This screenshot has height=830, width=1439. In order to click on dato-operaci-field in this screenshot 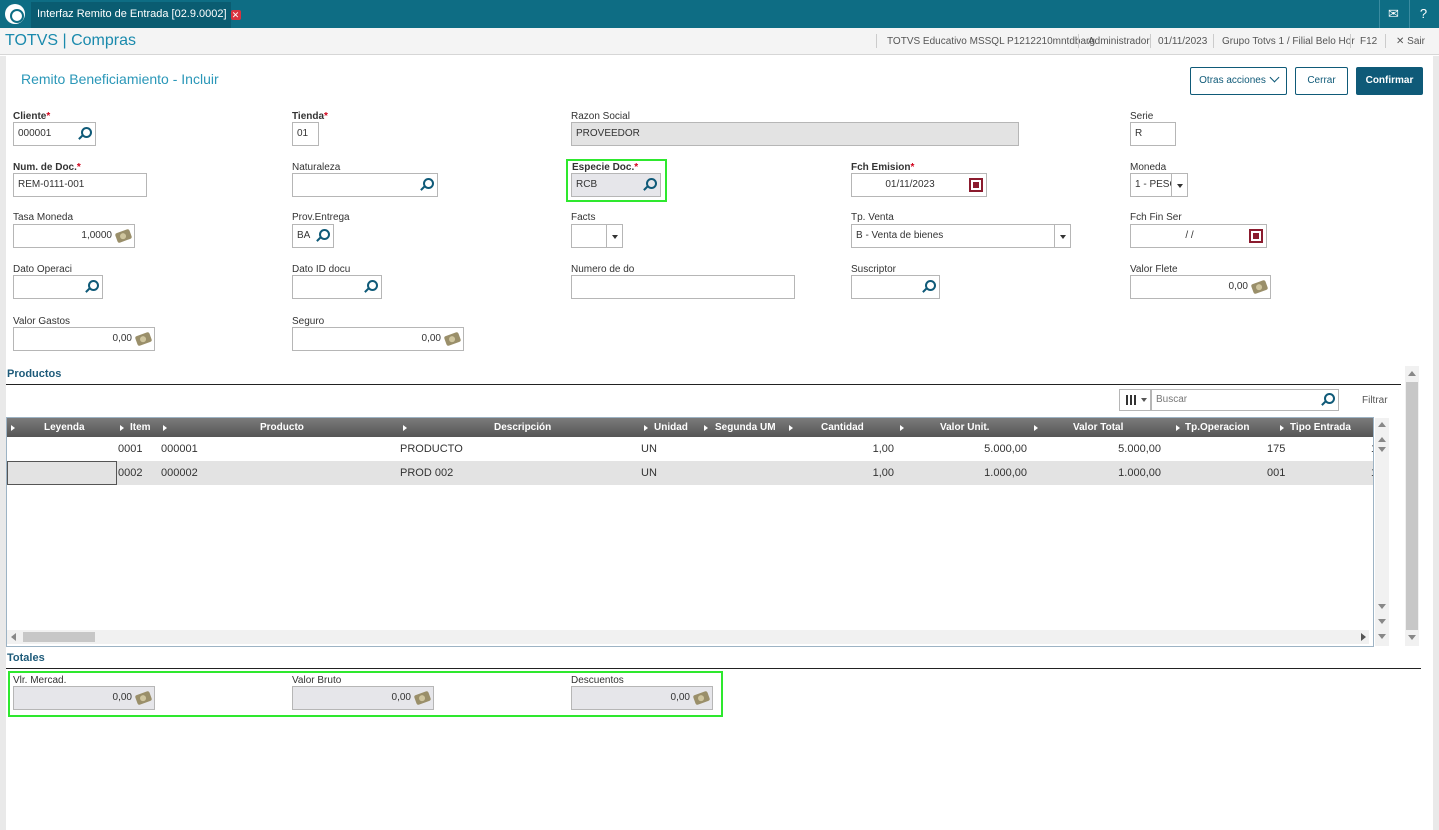, I will do `click(58, 287)`.